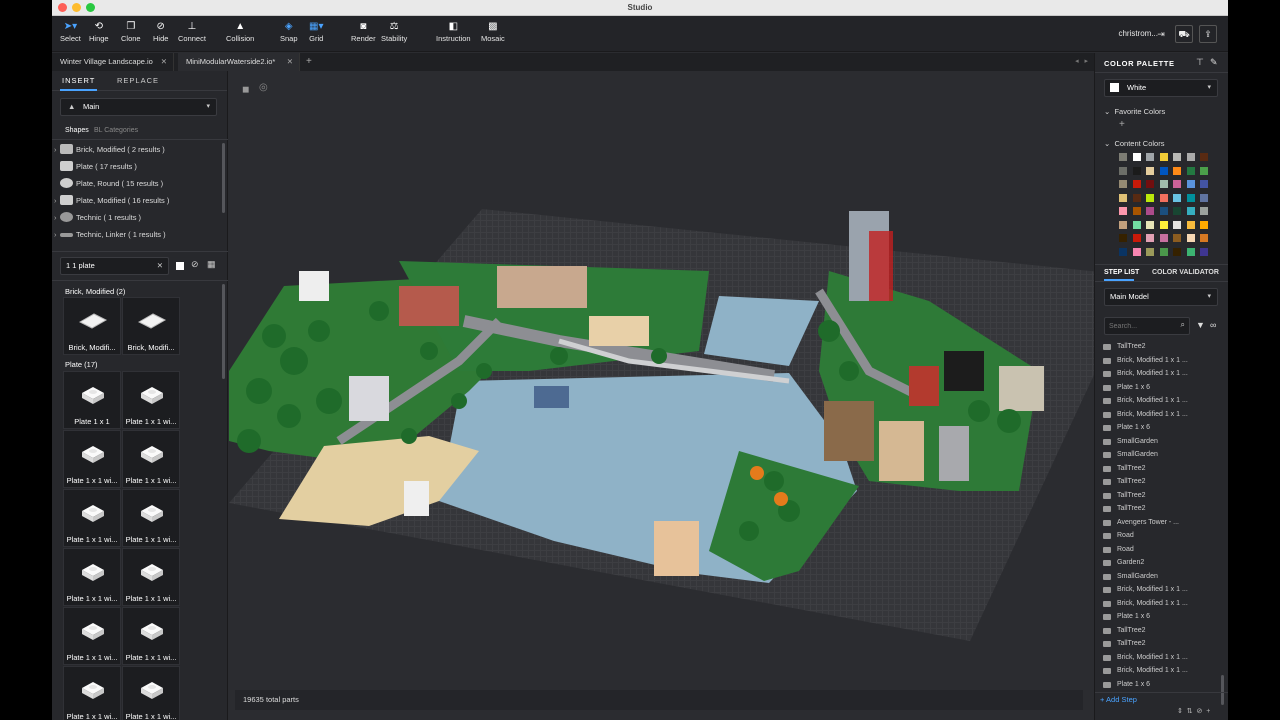  What do you see at coordinates (239, 62) in the screenshot?
I see `tab-minimodular-waterside: MiniModularWaterside2.io* ✕` at bounding box center [239, 62].